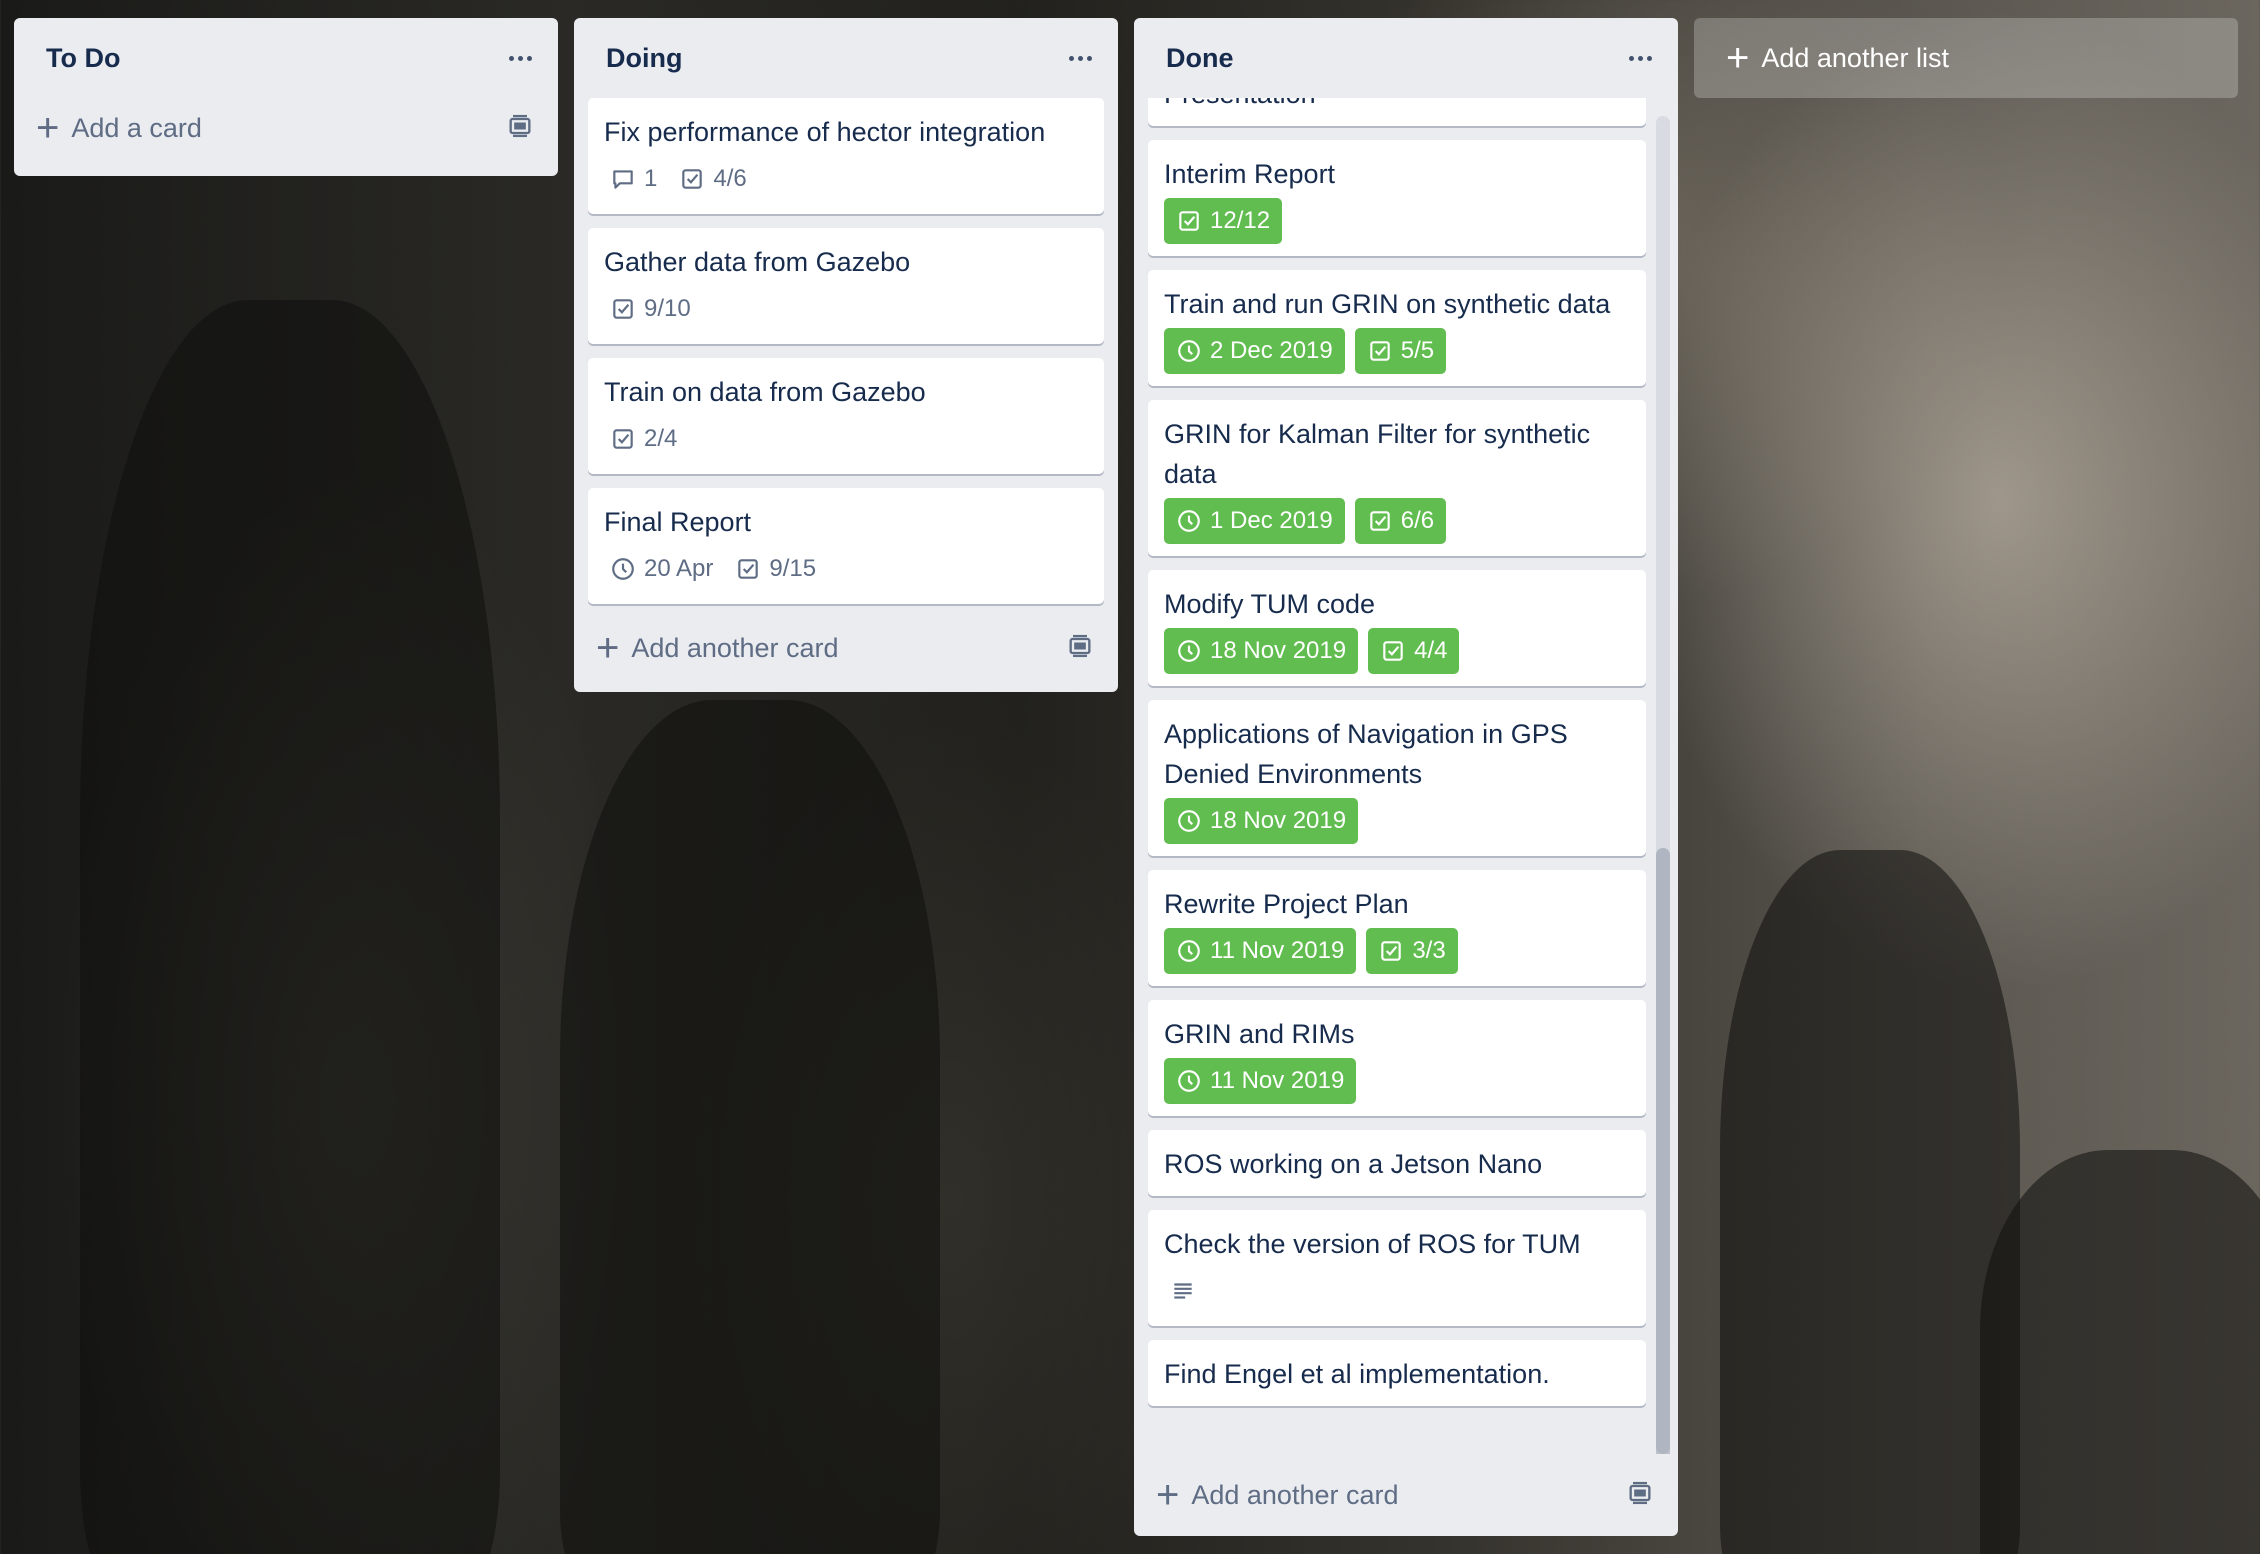  Describe the element at coordinates (1270, 604) in the screenshot. I see `card-title: Modify TUM code` at that location.